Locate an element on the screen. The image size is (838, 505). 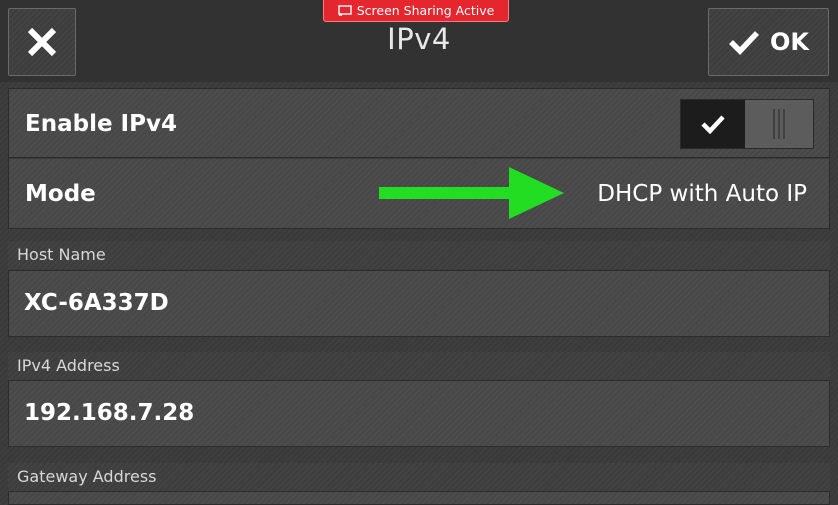
ipv4-address-value: 192.168.7.28 is located at coordinates (109, 413).